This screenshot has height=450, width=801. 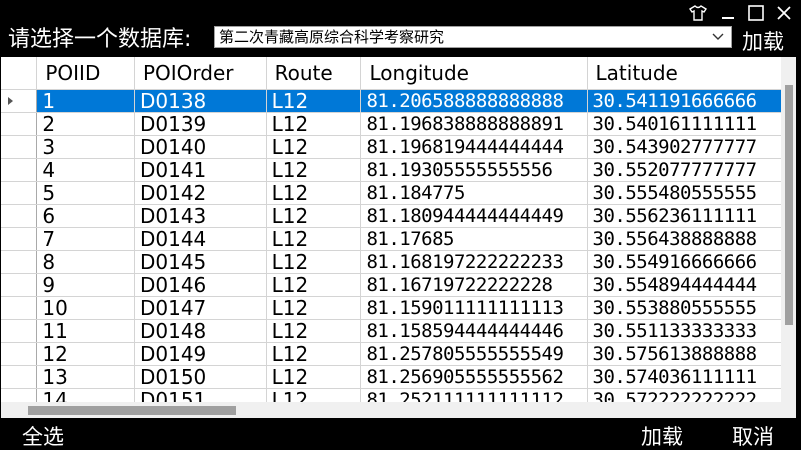 I want to click on database-select: 第二次青藏高原综合科学考察研究, so click(x=473, y=37).